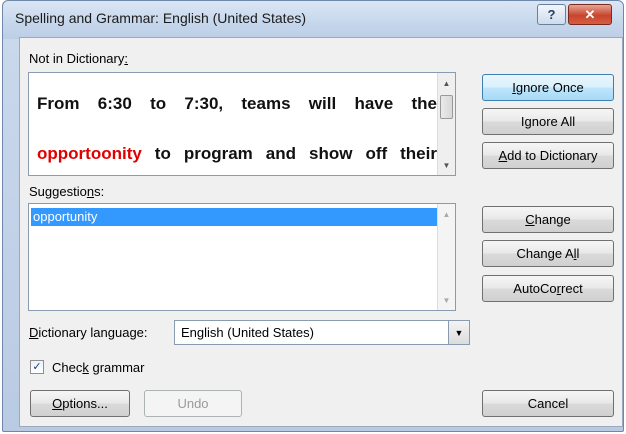 The height and width of the screenshot is (434, 626). What do you see at coordinates (418, 153) in the screenshot?
I see `word: their` at bounding box center [418, 153].